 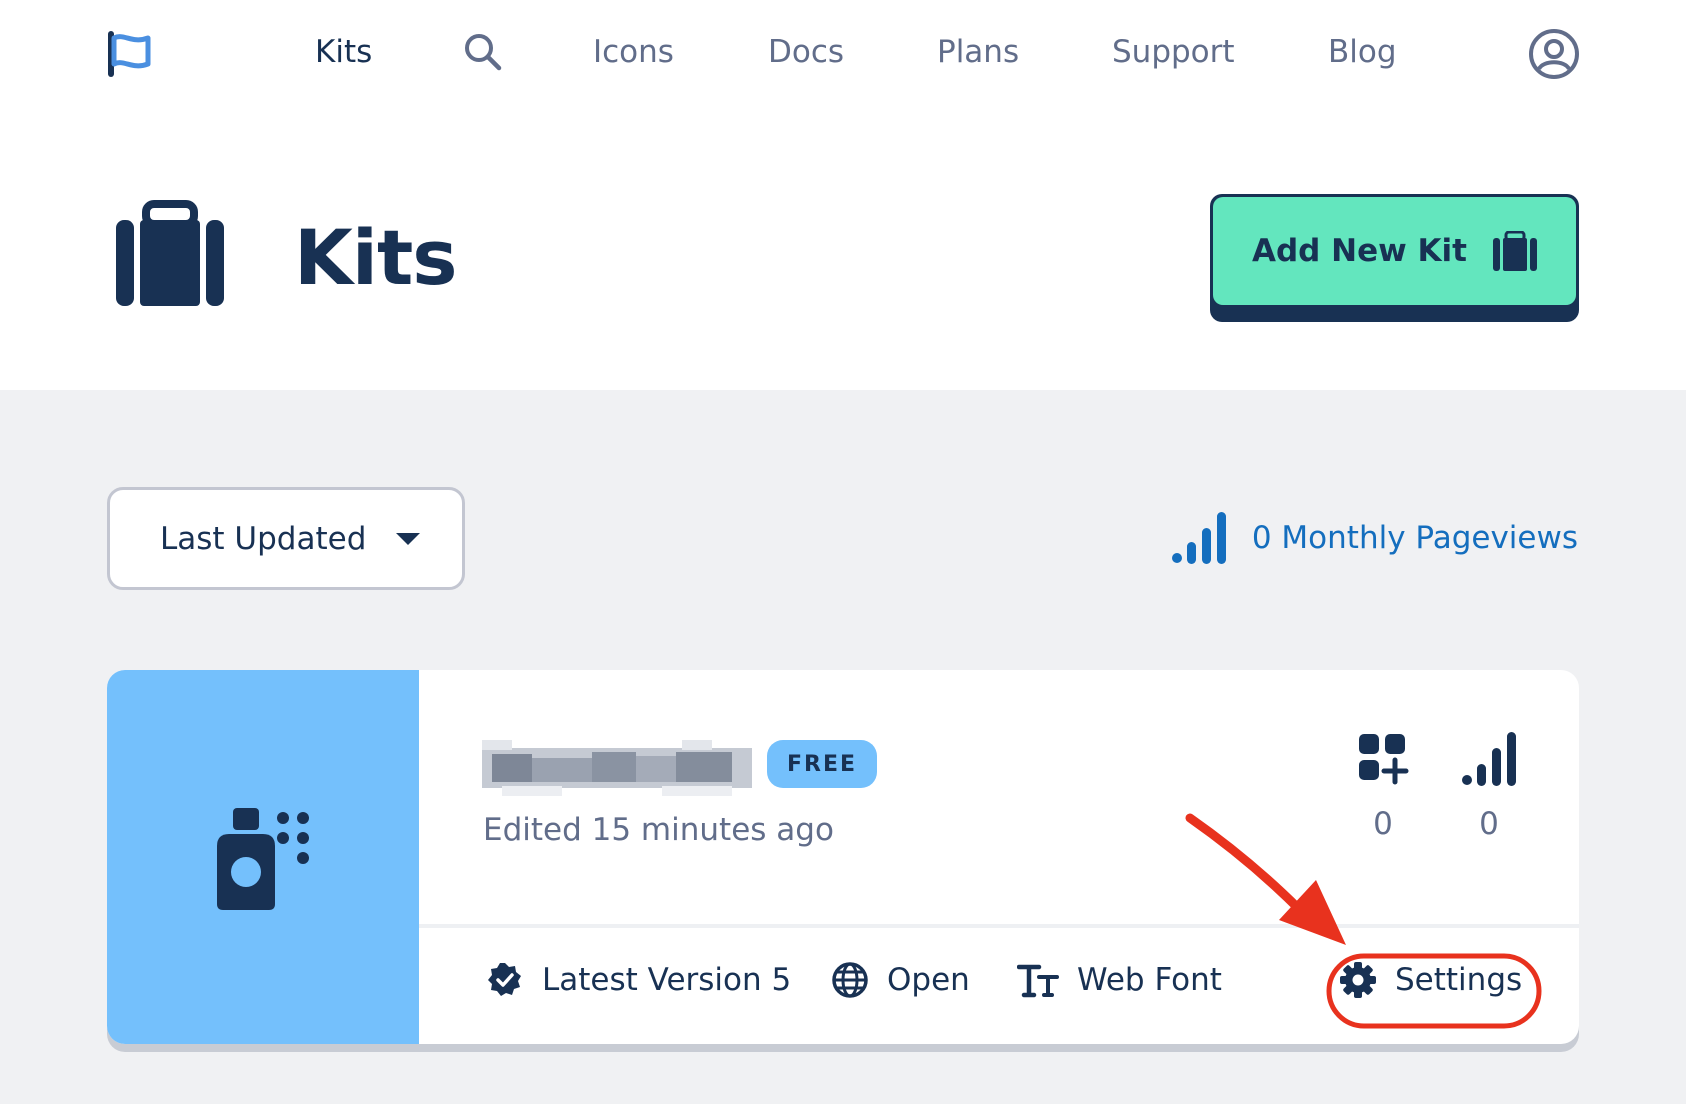 I want to click on settings-label: Settings, so click(x=1459, y=980).